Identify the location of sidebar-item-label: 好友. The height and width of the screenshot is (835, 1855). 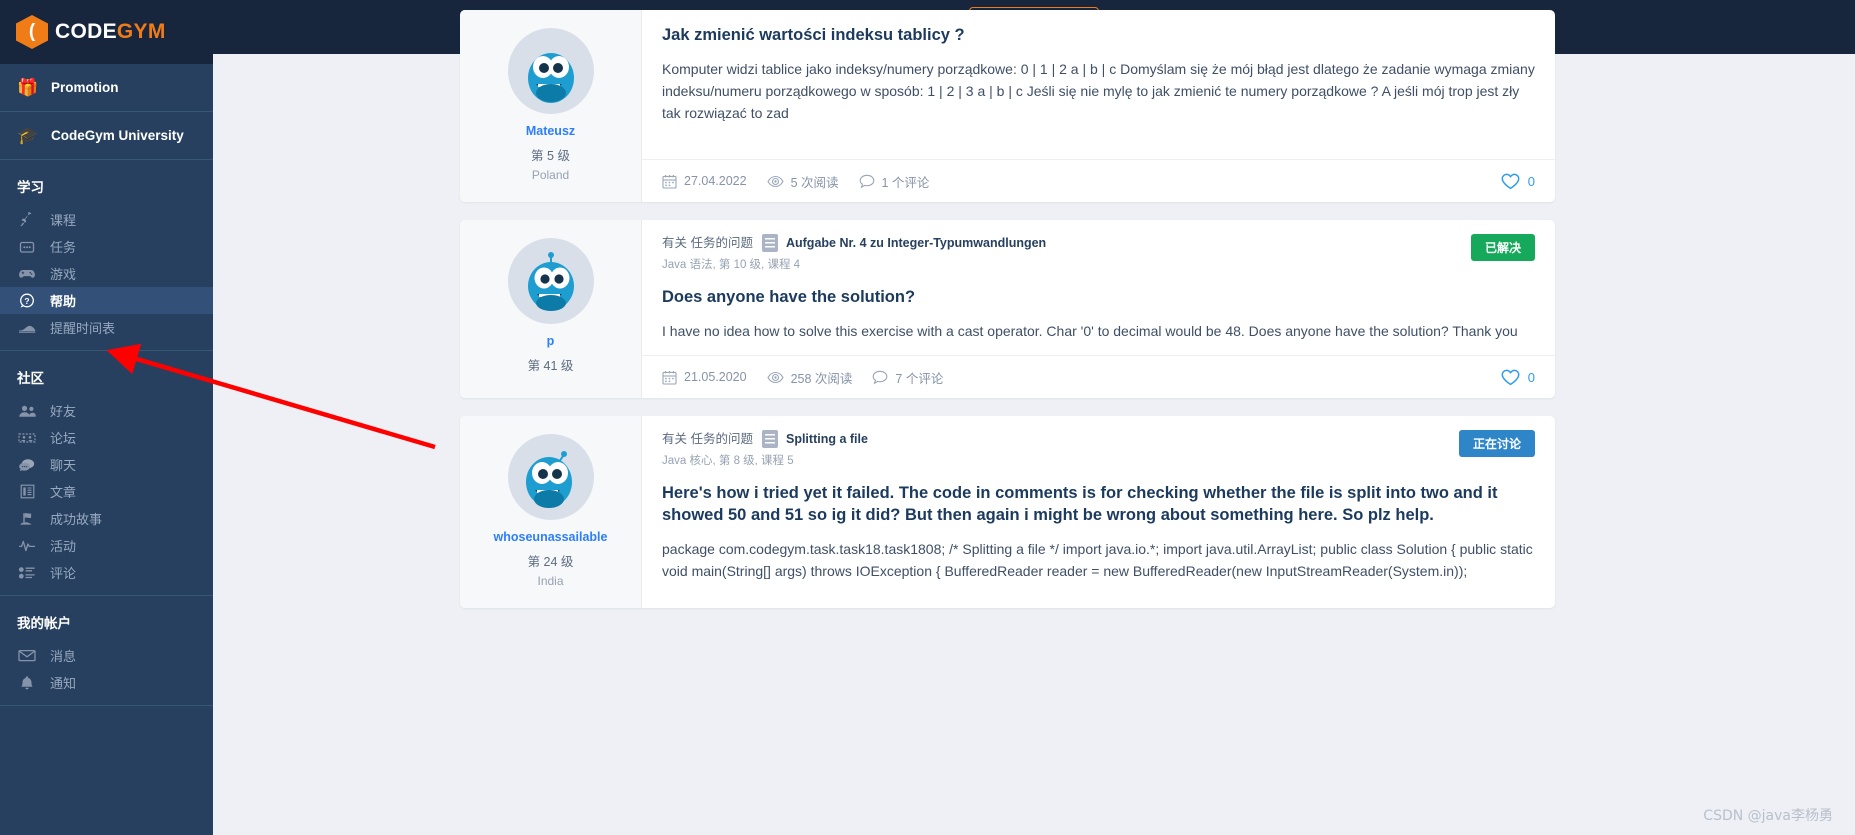
(63, 411).